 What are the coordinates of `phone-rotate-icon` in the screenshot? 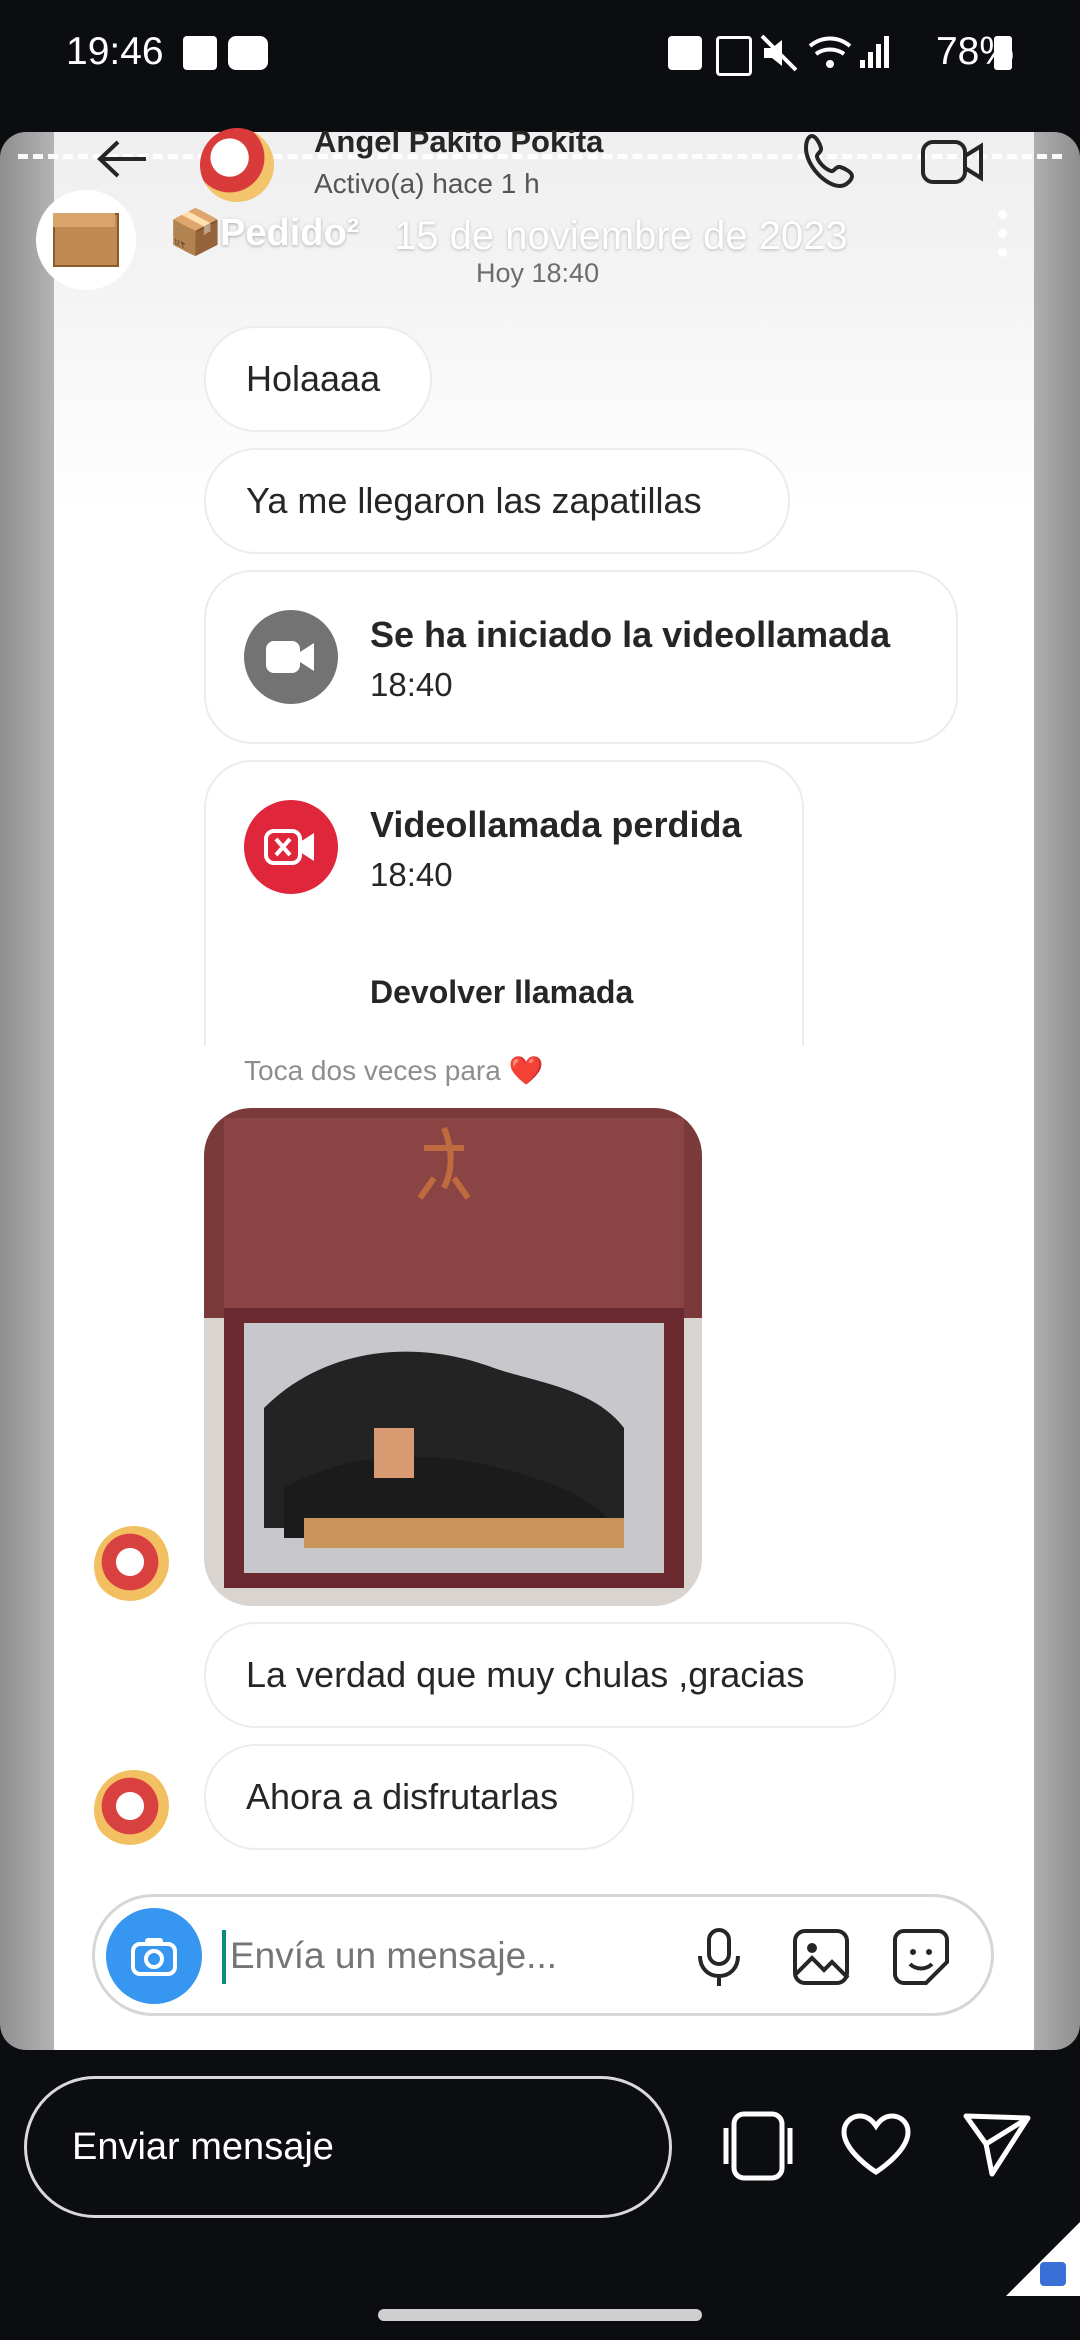 It's located at (758, 2146).